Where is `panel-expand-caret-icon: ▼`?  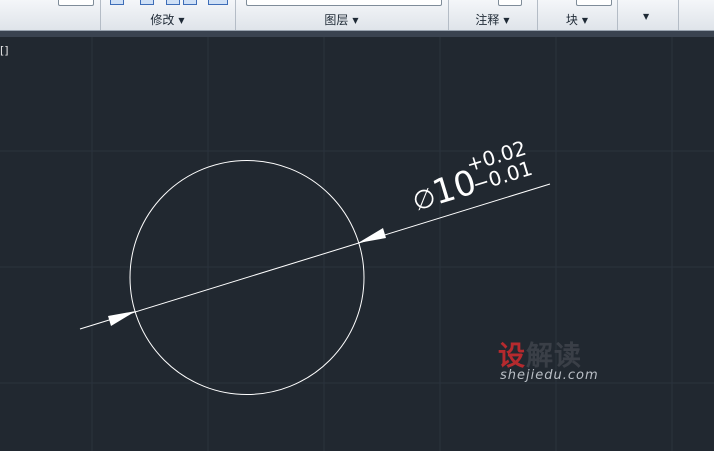 panel-expand-caret-icon: ▼ is located at coordinates (646, 16).